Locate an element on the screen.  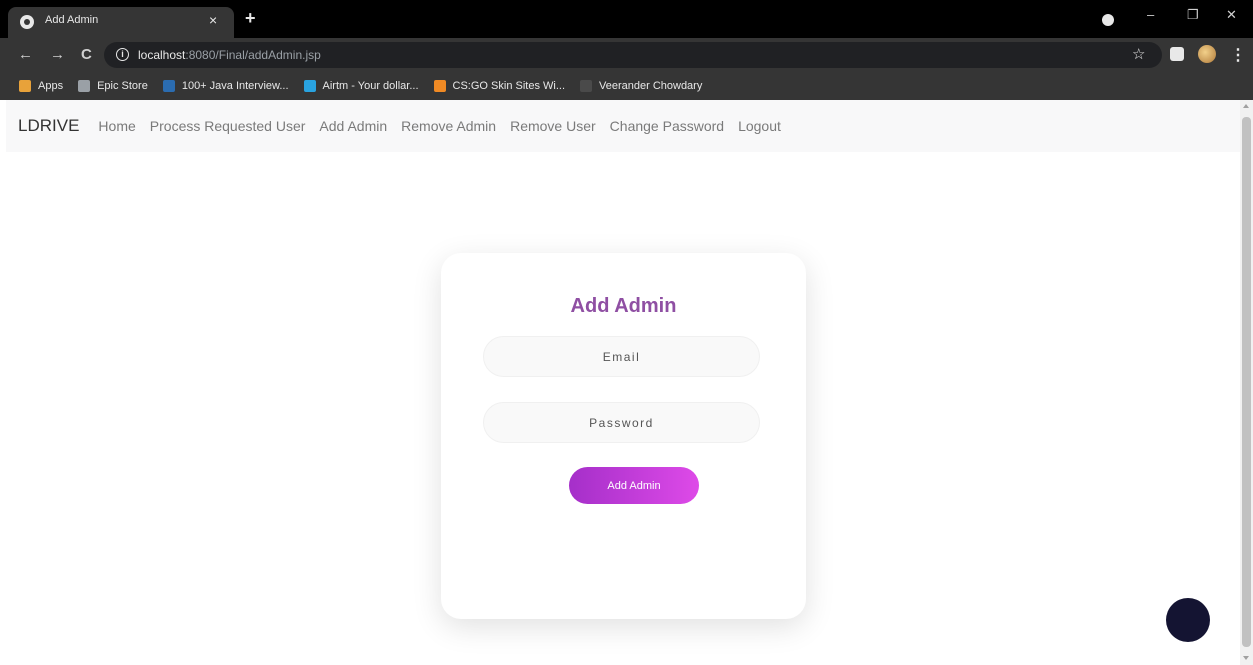
restore-icon: ❐ is located at coordinates (1193, 15).